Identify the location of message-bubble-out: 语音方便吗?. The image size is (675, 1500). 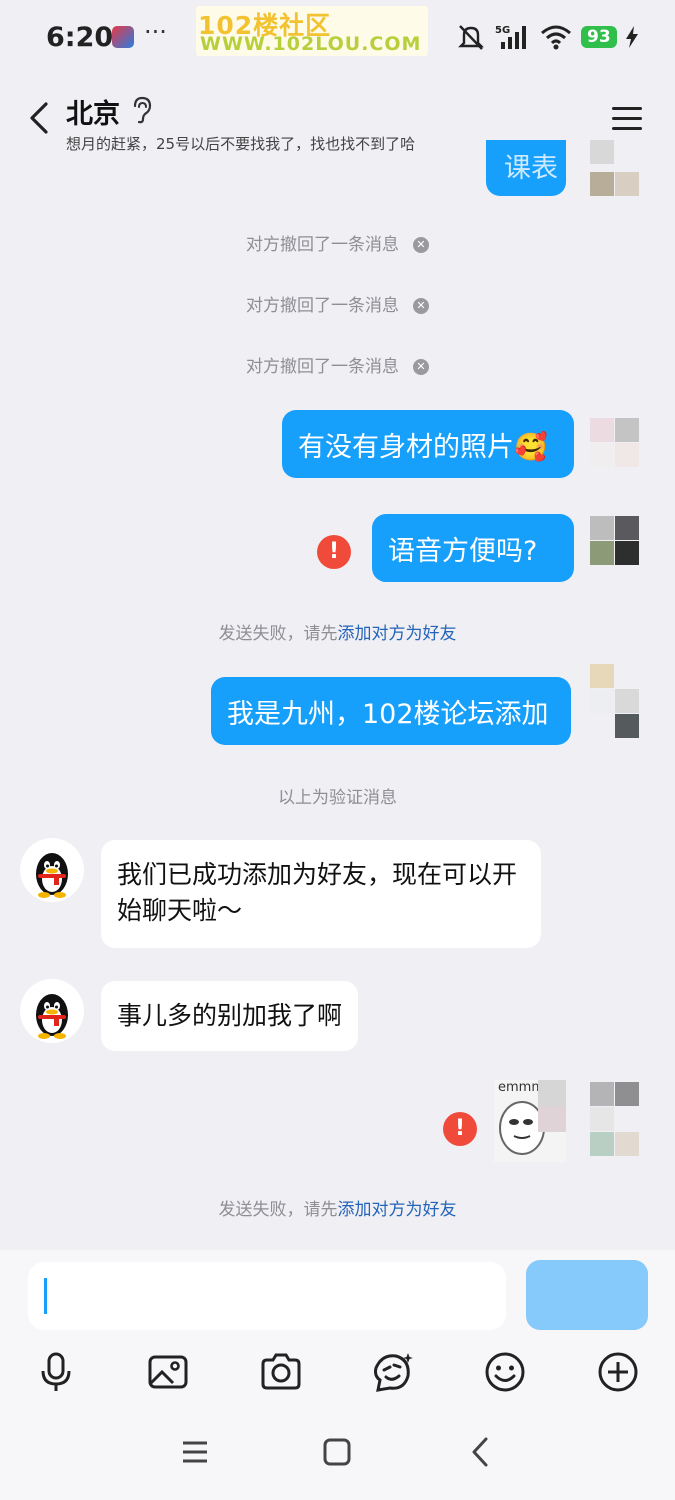
(473, 548).